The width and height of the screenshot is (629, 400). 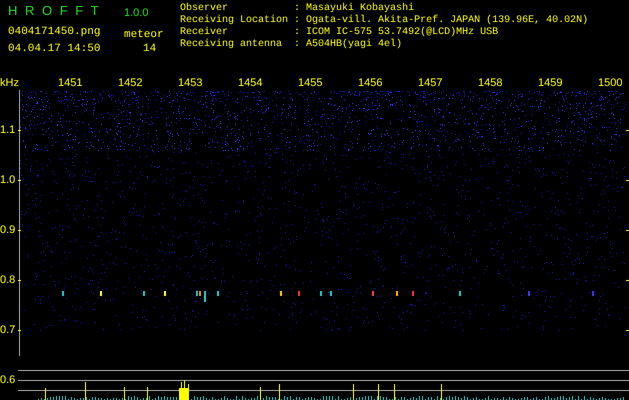 What do you see at coordinates (9, 83) in the screenshot?
I see `unit-label: kHz` at bounding box center [9, 83].